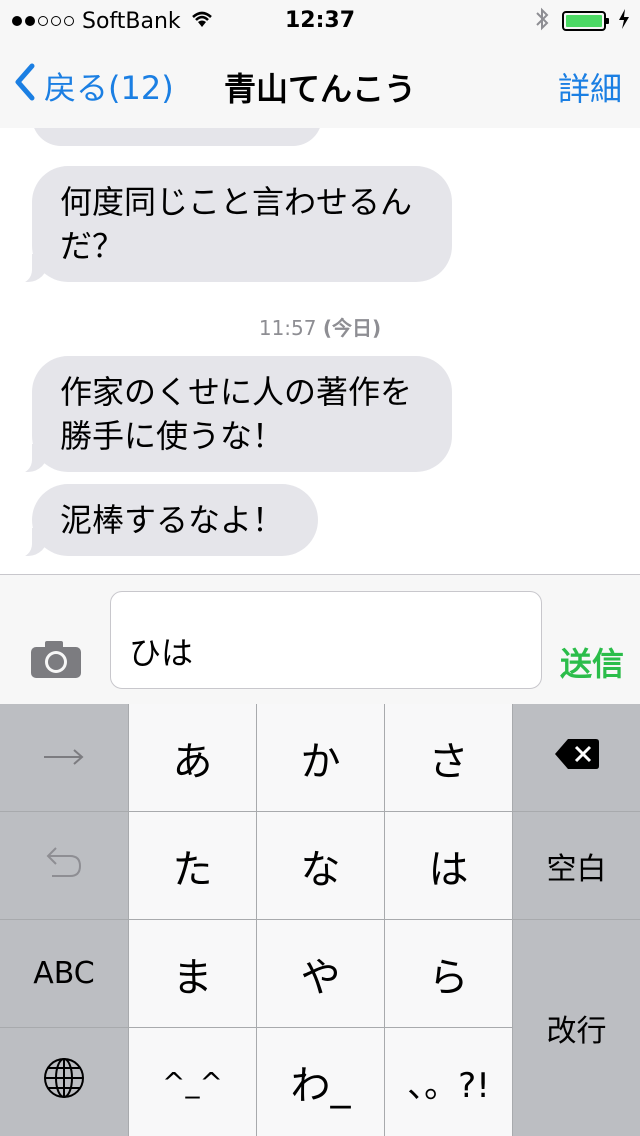 The width and height of the screenshot is (640, 1136). I want to click on key-sa: さ, so click(448, 757).